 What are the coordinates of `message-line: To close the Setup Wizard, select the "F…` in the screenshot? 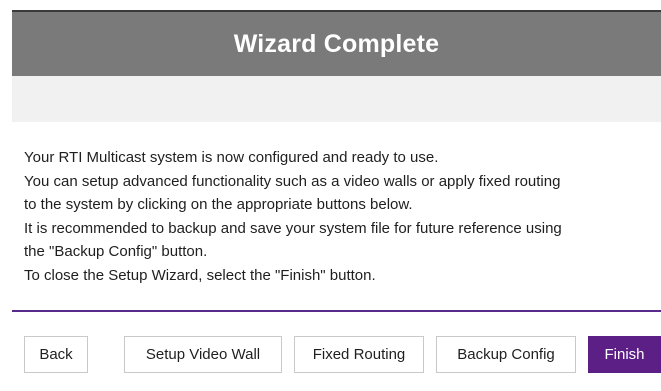 It's located at (200, 275).